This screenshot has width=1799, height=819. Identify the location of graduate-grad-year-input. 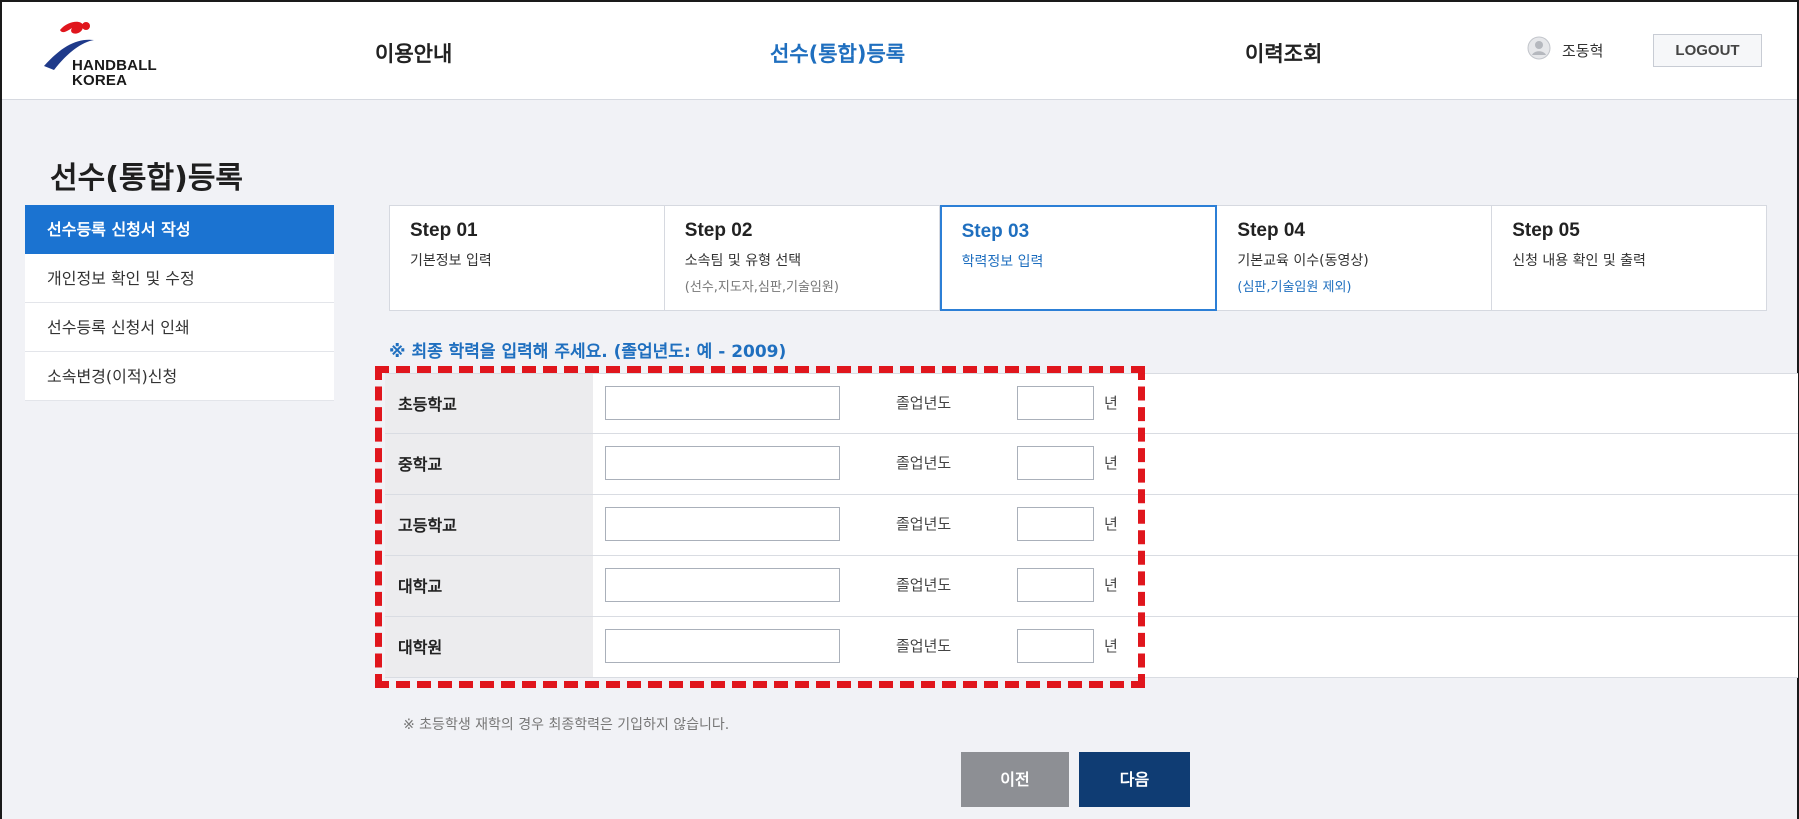
(1055, 646).